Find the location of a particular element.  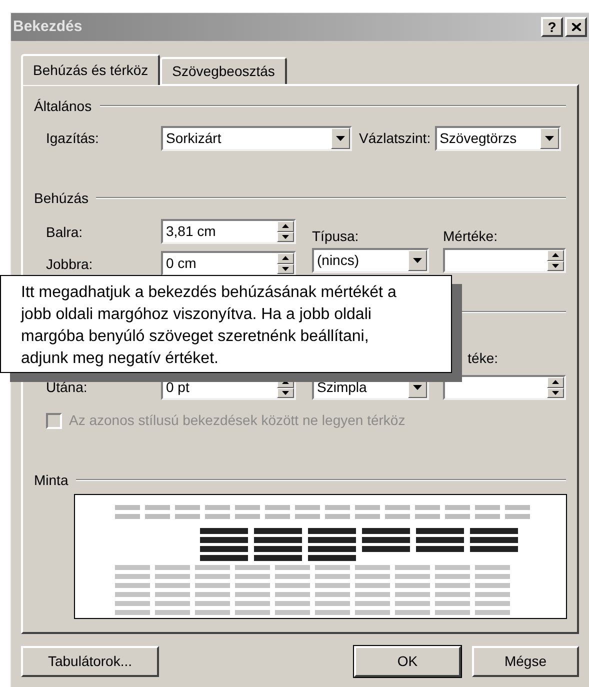

dropdown: (nincs) is located at coordinates (370, 260).